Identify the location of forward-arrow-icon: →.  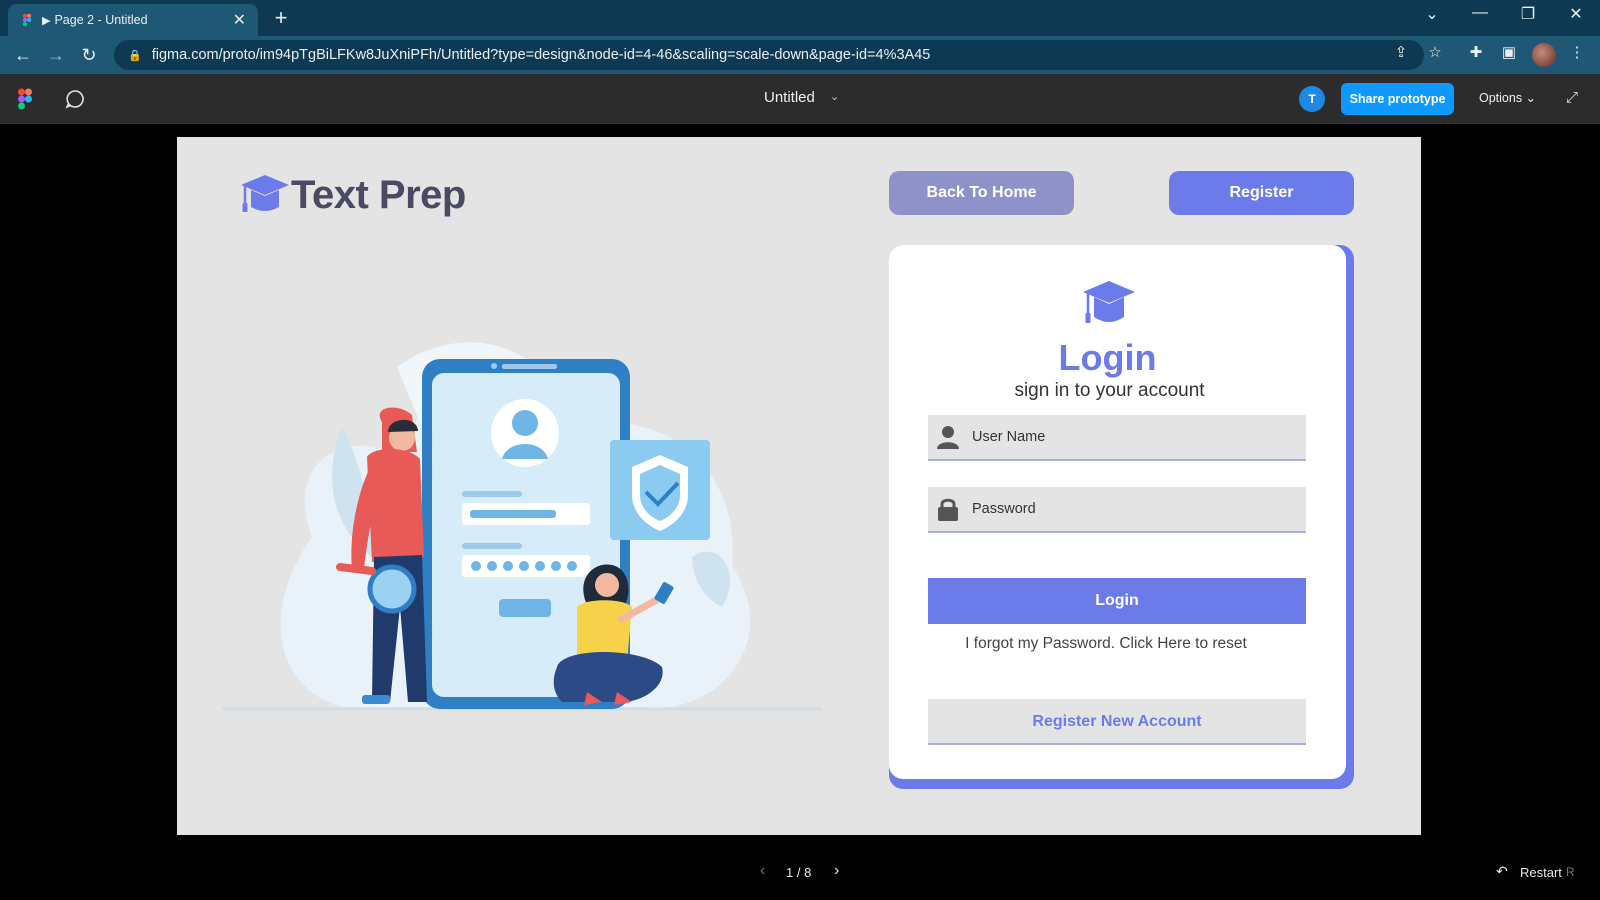
(56, 55).